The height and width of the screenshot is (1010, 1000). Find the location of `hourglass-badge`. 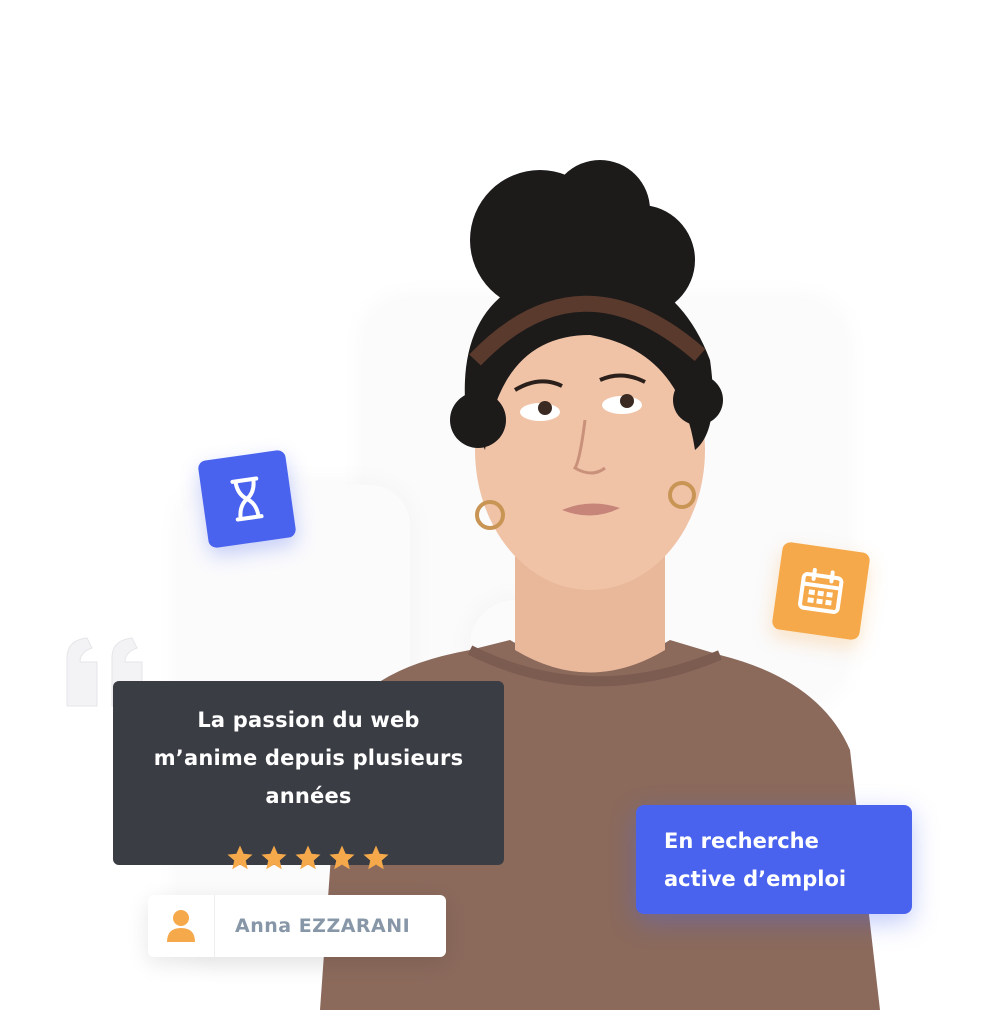

hourglass-badge is located at coordinates (247, 499).